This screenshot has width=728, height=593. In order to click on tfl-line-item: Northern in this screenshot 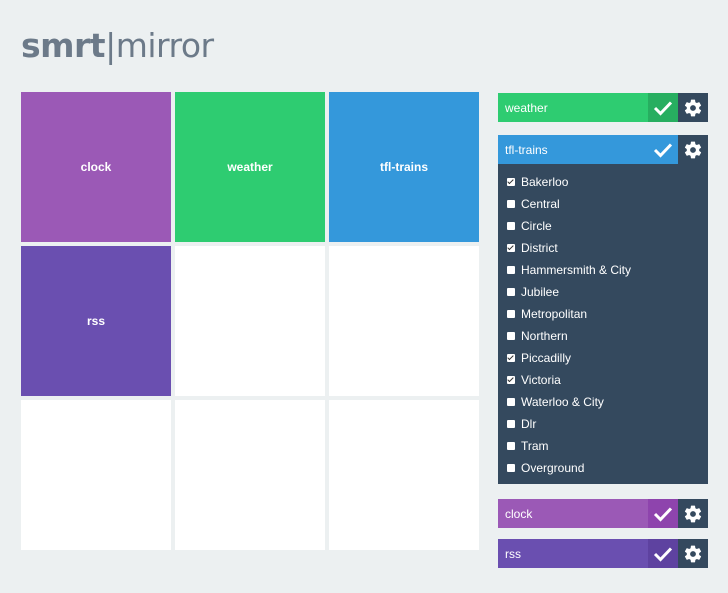, I will do `click(607, 336)`.